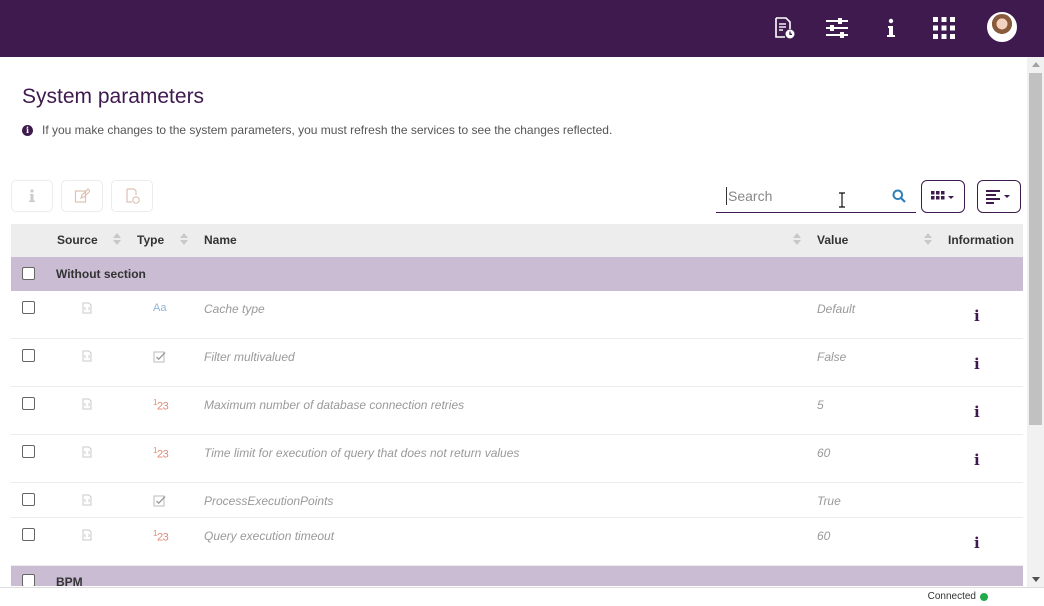  I want to click on status-bar: Connected, so click(522, 596).